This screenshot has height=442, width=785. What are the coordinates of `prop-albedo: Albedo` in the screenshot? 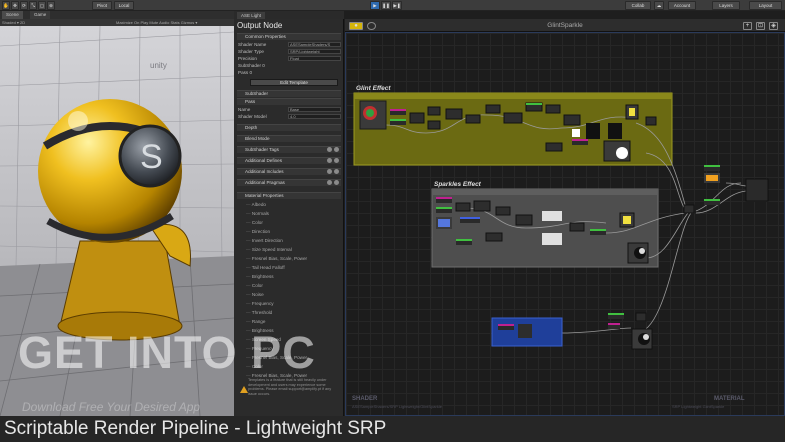 It's located at (256, 204).